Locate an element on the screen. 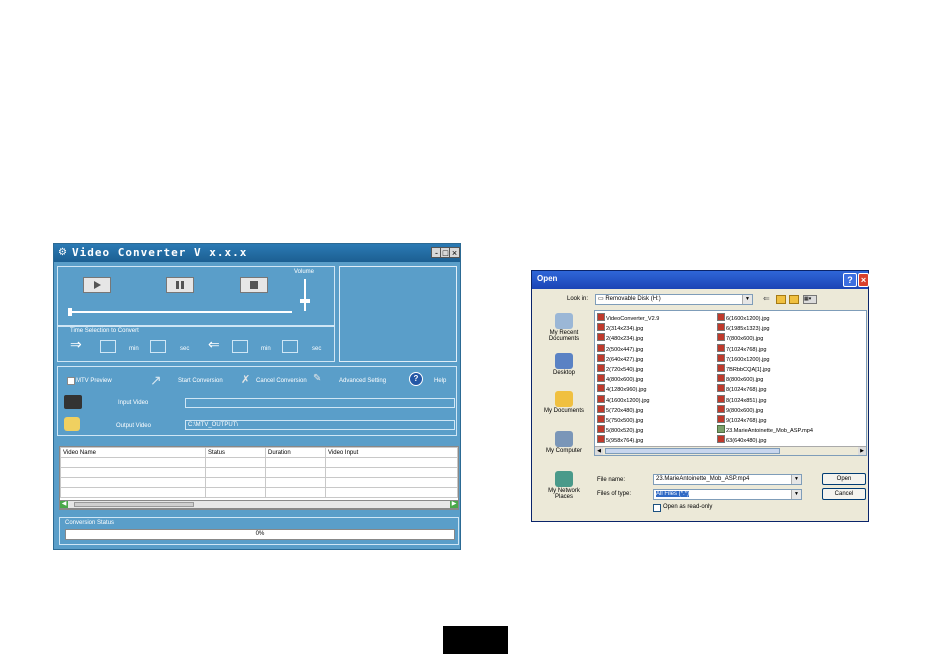  place-my-network-places: My Network Places is located at coordinates (564, 485).